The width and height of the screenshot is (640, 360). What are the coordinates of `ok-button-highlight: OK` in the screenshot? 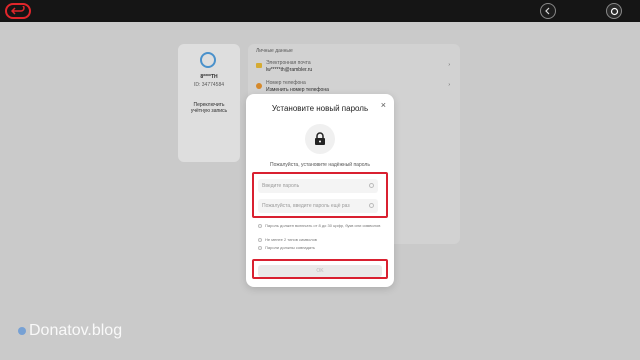 It's located at (320, 269).